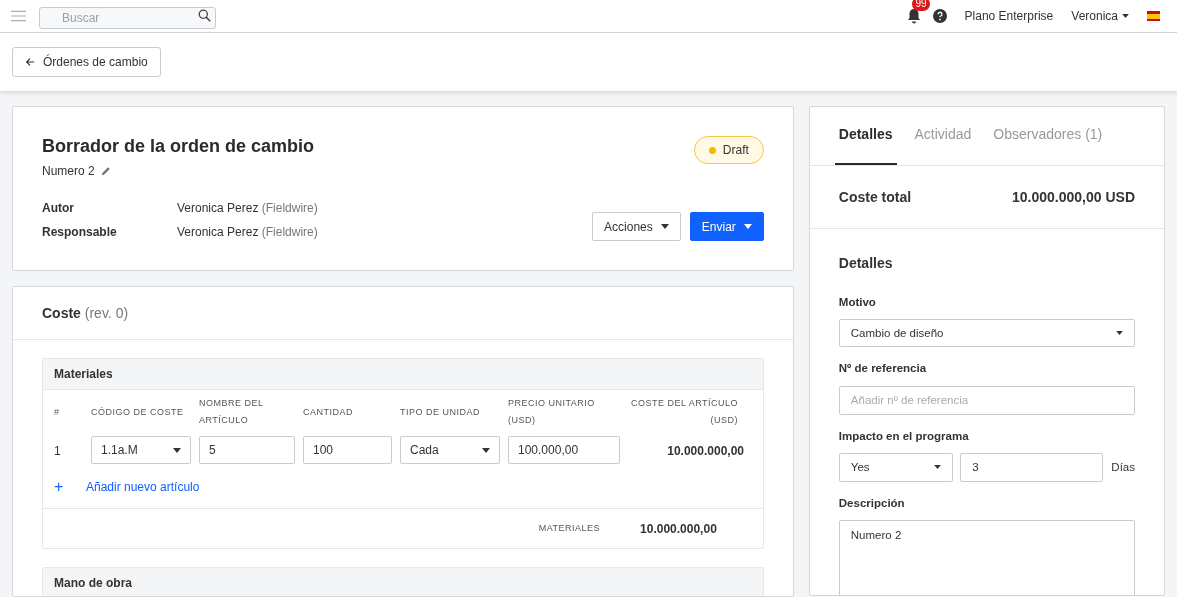 This screenshot has height=597, width=1177. What do you see at coordinates (872, 503) in the screenshot?
I see `field-label: Descripción` at bounding box center [872, 503].